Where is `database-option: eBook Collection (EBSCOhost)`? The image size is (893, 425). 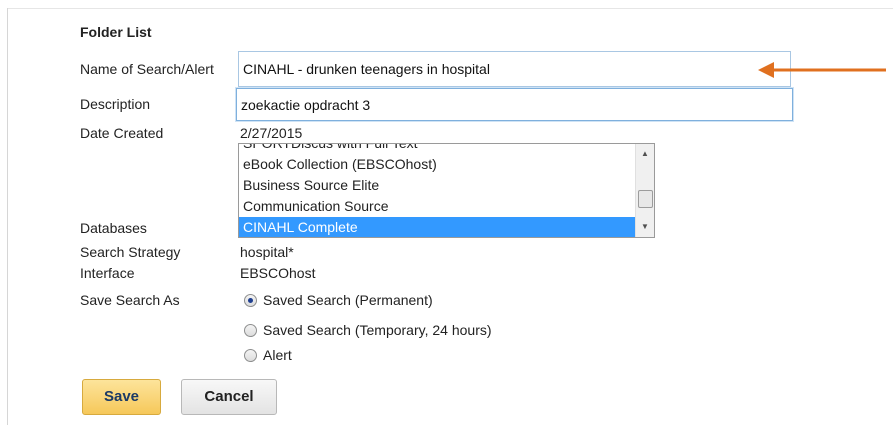 database-option: eBook Collection (EBSCOhost) is located at coordinates (437, 164).